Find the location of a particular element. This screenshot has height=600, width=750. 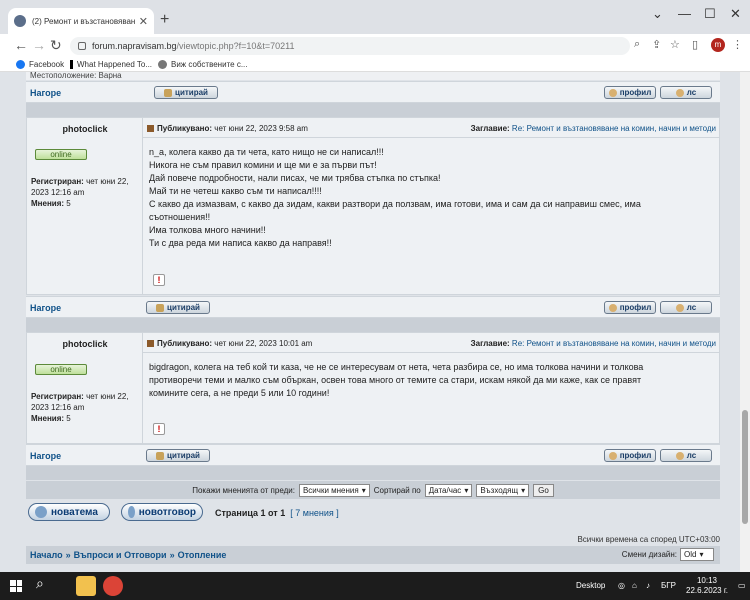

search-icon: ⌕ is located at coordinates (40, 583).